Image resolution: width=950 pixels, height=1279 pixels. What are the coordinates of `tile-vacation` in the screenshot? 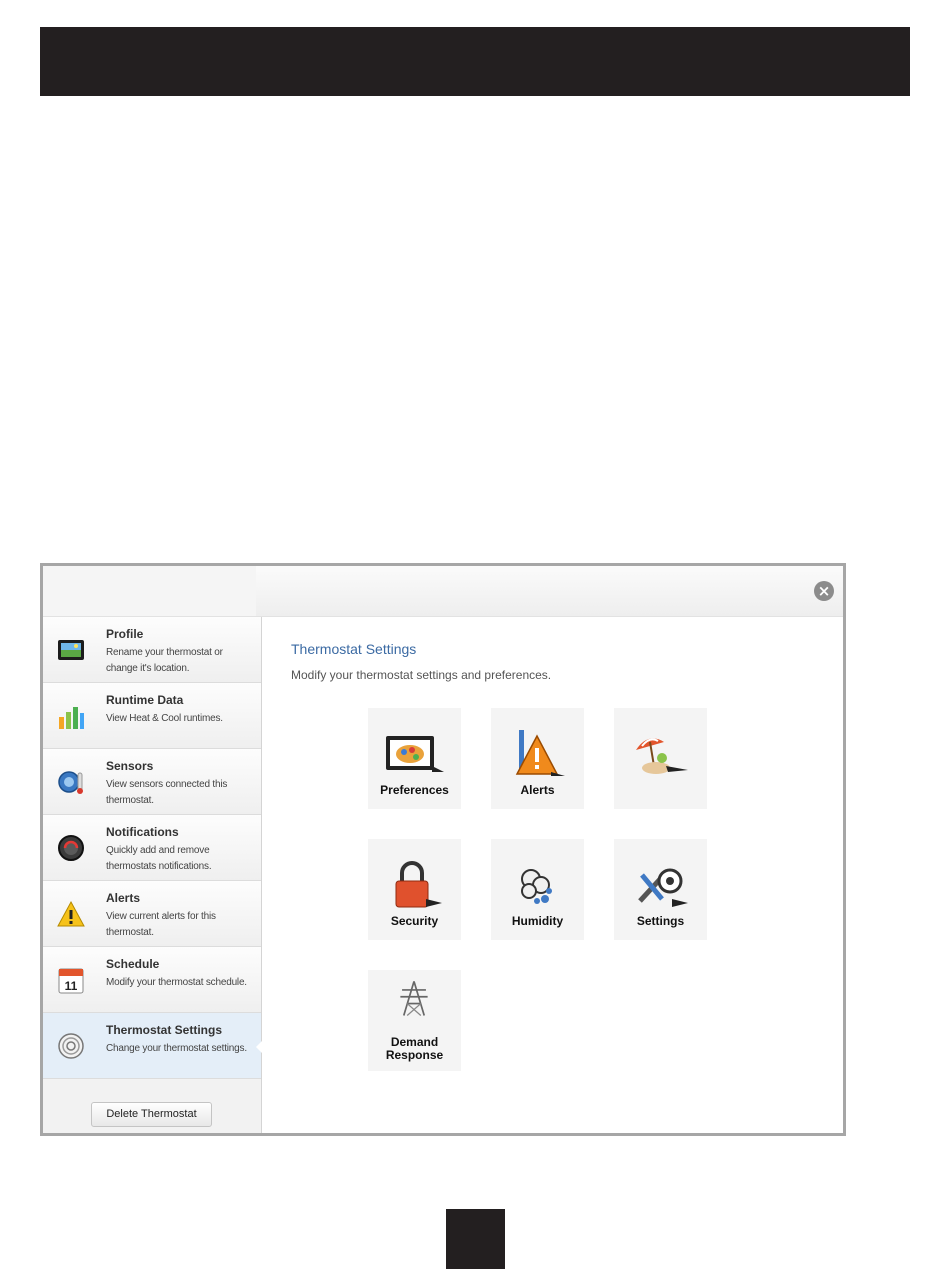 It's located at (660, 758).